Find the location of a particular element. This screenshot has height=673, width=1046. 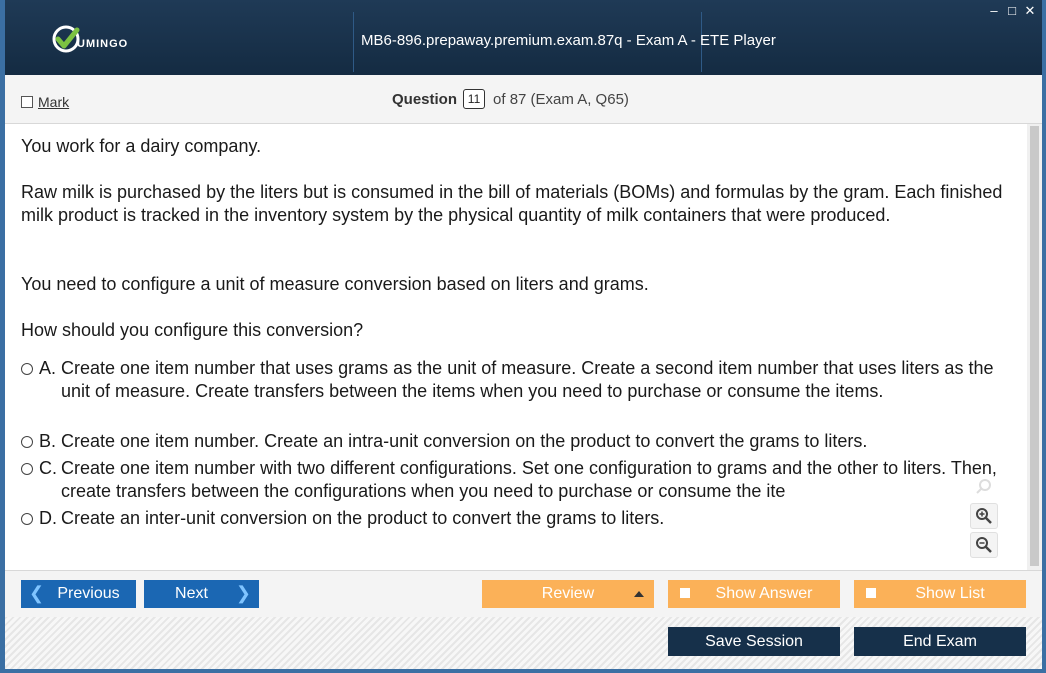

scrollbar-thumb is located at coordinates (1034, 346).